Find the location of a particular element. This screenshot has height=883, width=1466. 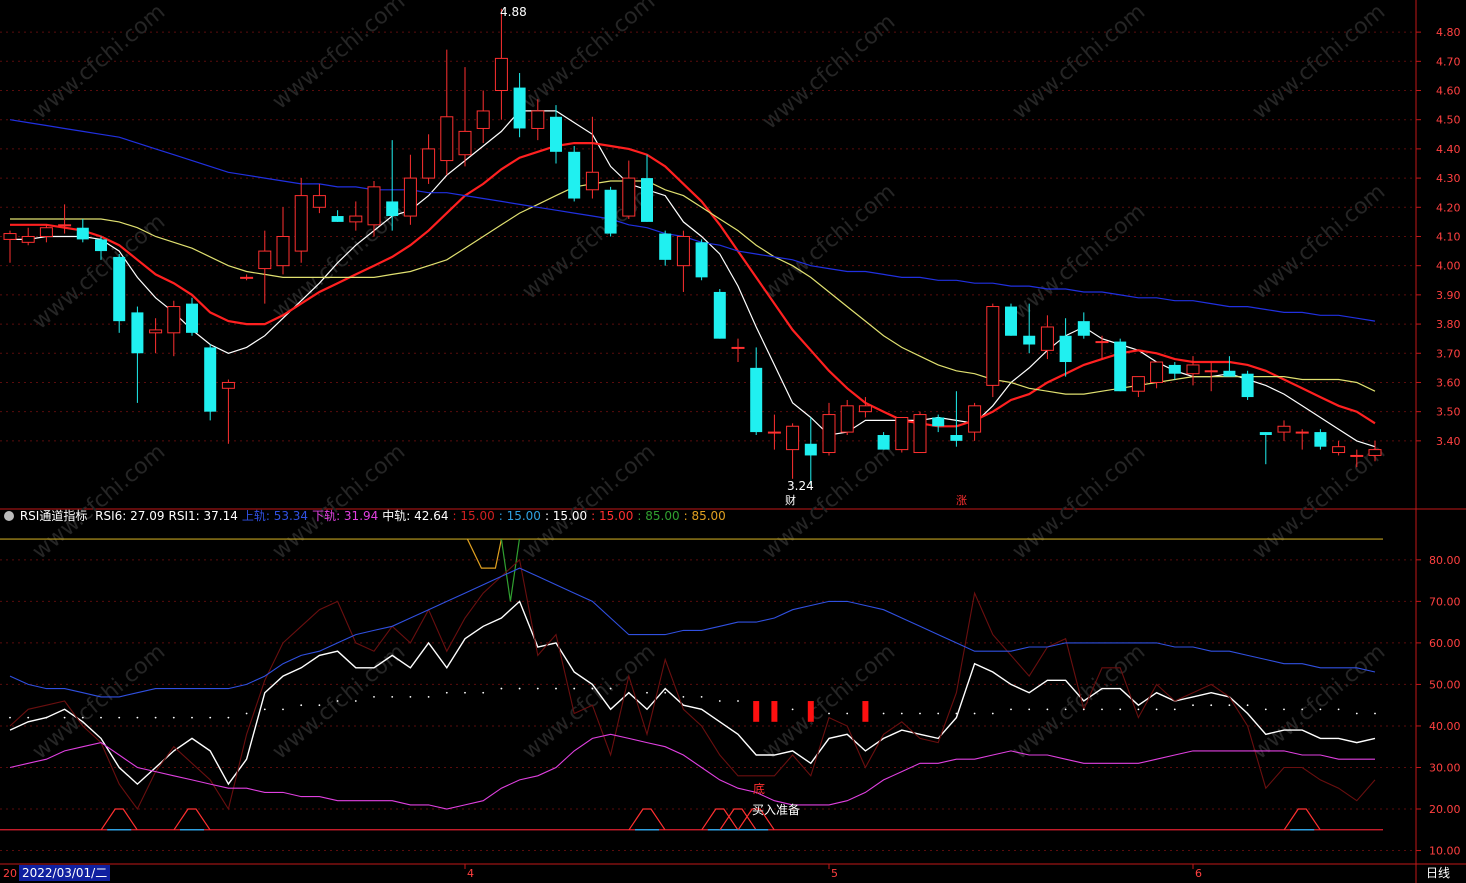

rsi-legend-item: : 85.00 is located at coordinates (704, 516).